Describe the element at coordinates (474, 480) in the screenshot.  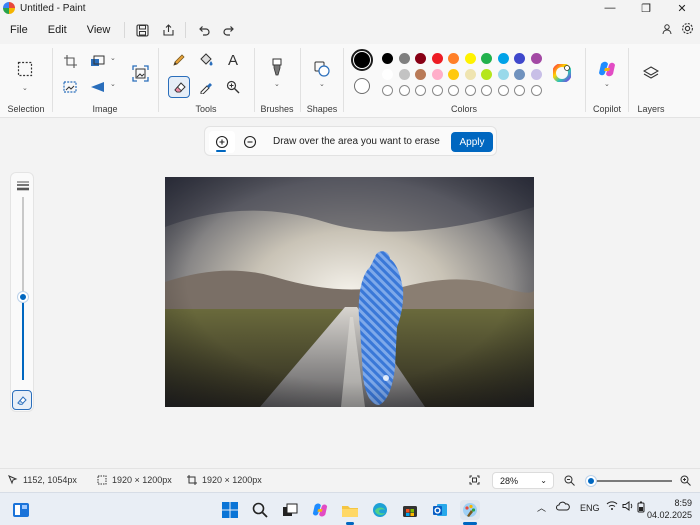
I see `fit-to-window-icon` at that location.